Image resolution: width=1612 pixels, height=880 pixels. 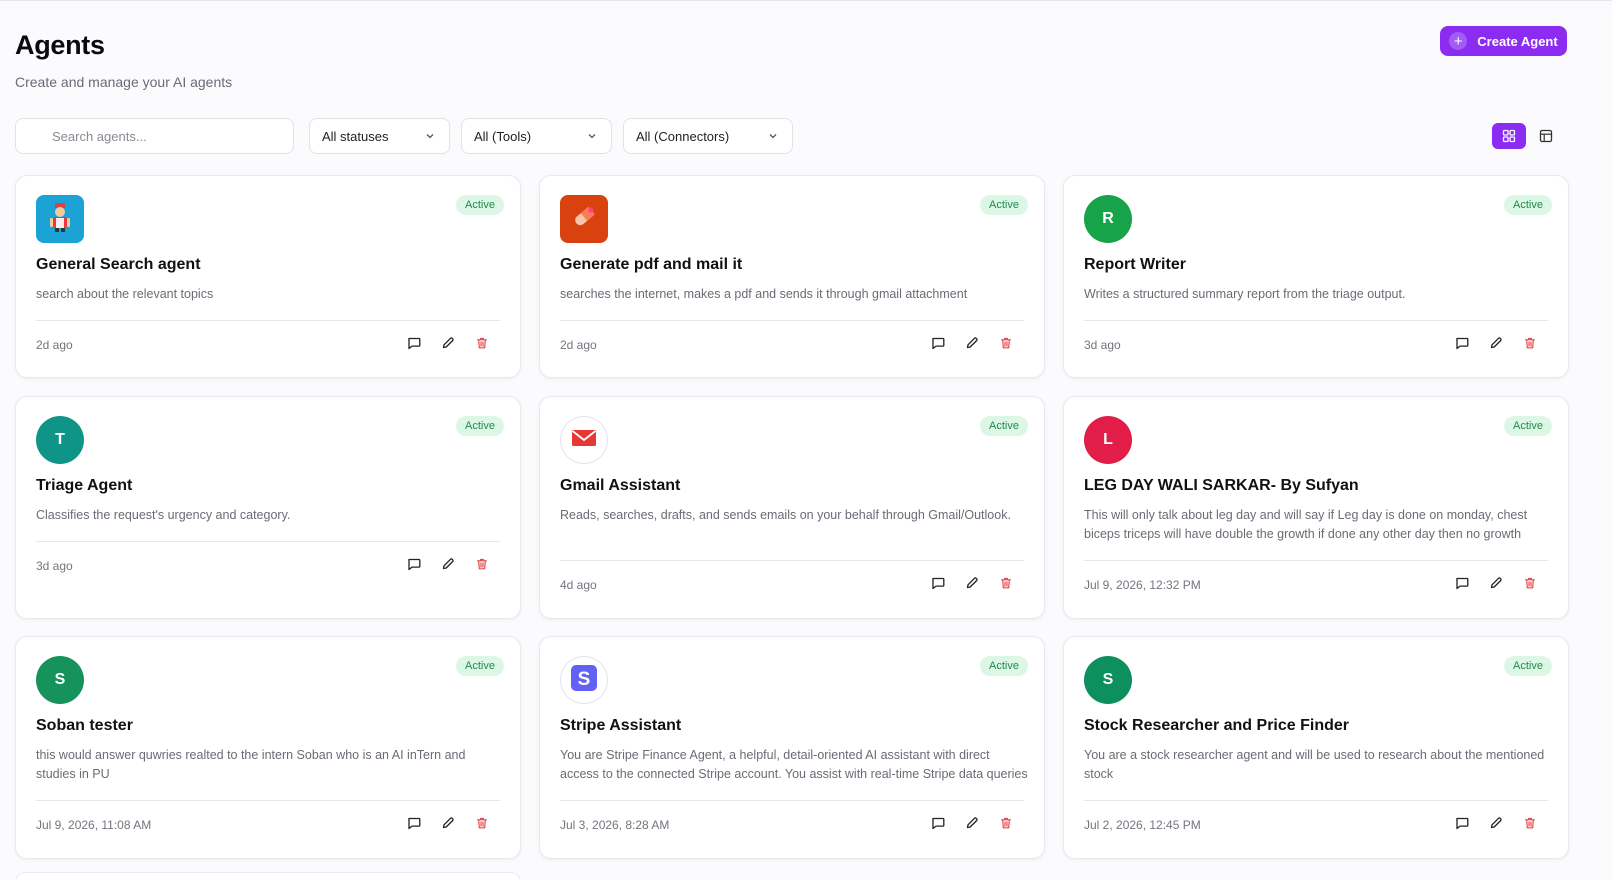 I want to click on robot-figure-icon, so click(x=60, y=219).